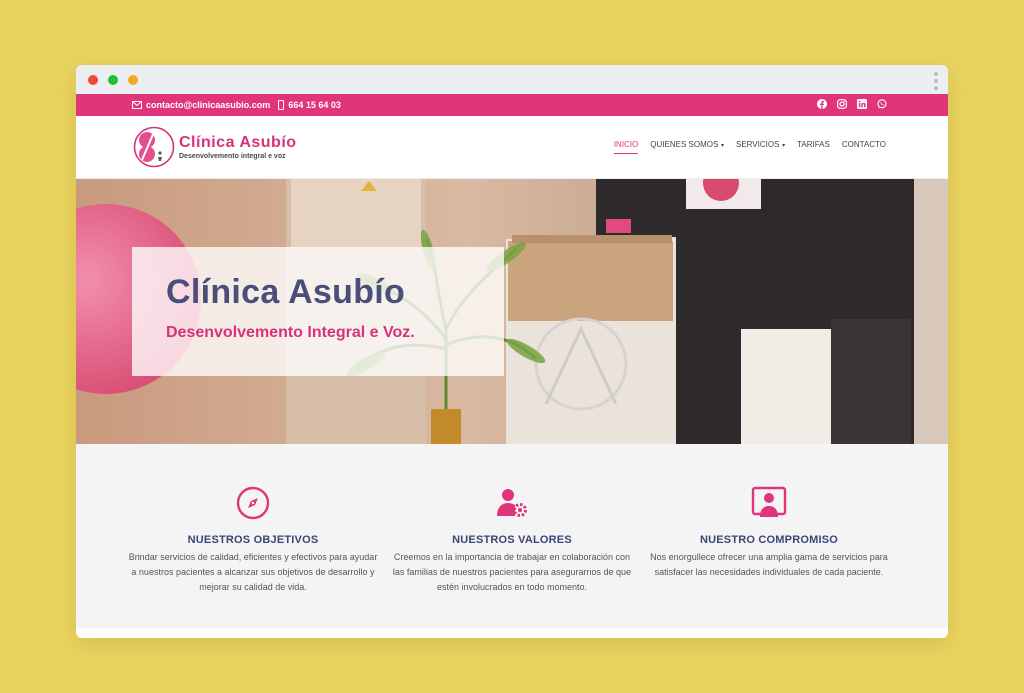 This screenshot has width=1024, height=693. Describe the element at coordinates (137, 105) in the screenshot. I see `envelope-icon` at that location.